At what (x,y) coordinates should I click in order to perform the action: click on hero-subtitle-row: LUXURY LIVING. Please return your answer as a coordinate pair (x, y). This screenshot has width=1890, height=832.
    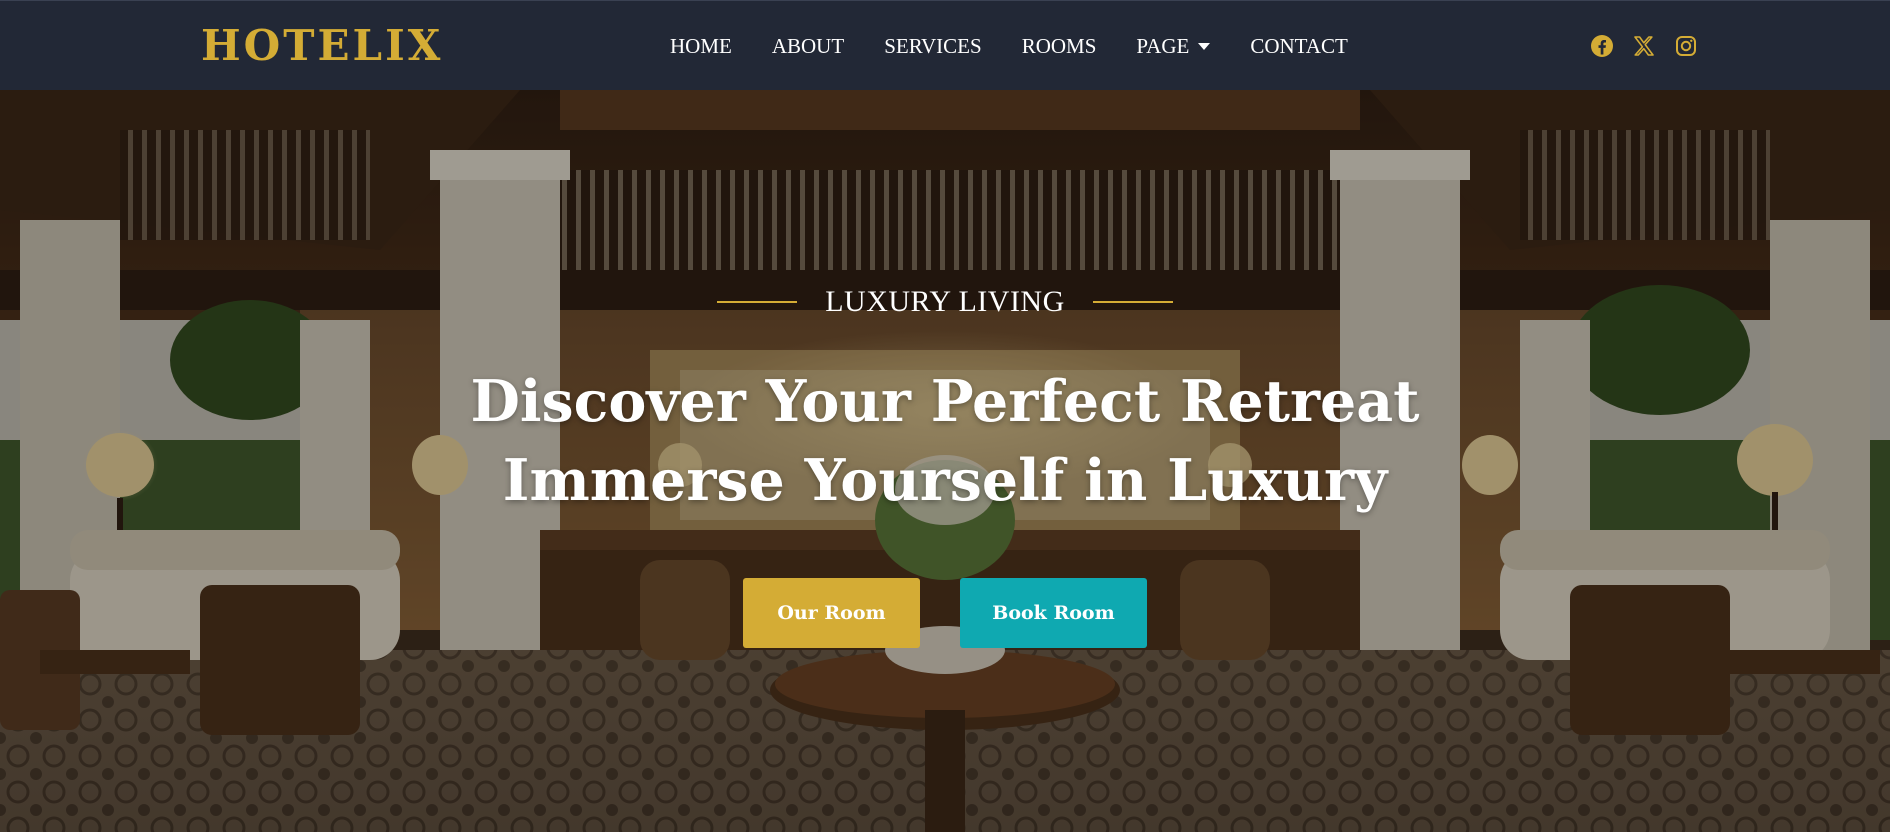
    Looking at the image, I should click on (945, 302).